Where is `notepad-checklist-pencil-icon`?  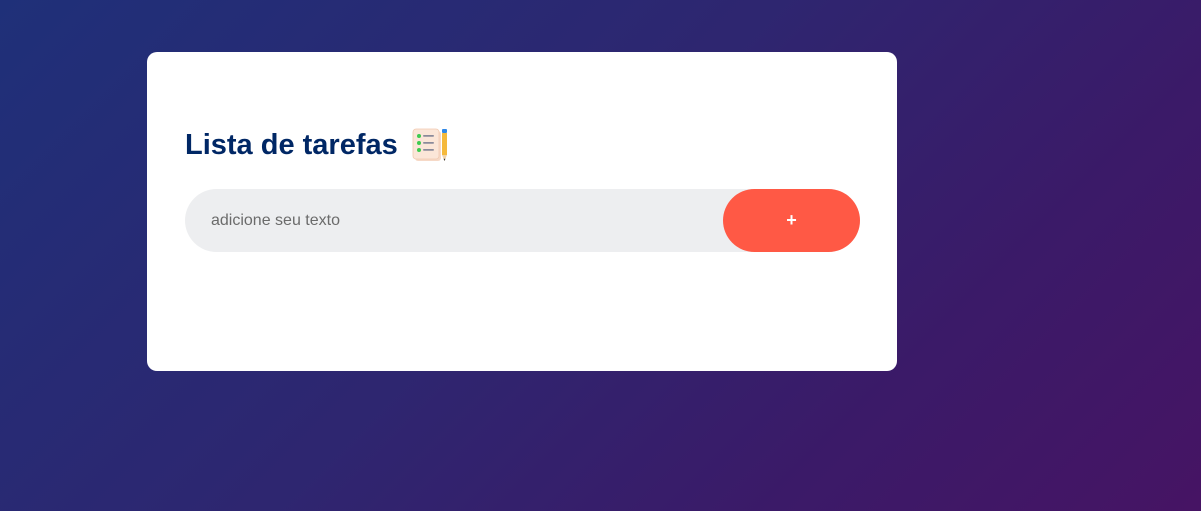
notepad-checklist-pencil-icon is located at coordinates (429, 144).